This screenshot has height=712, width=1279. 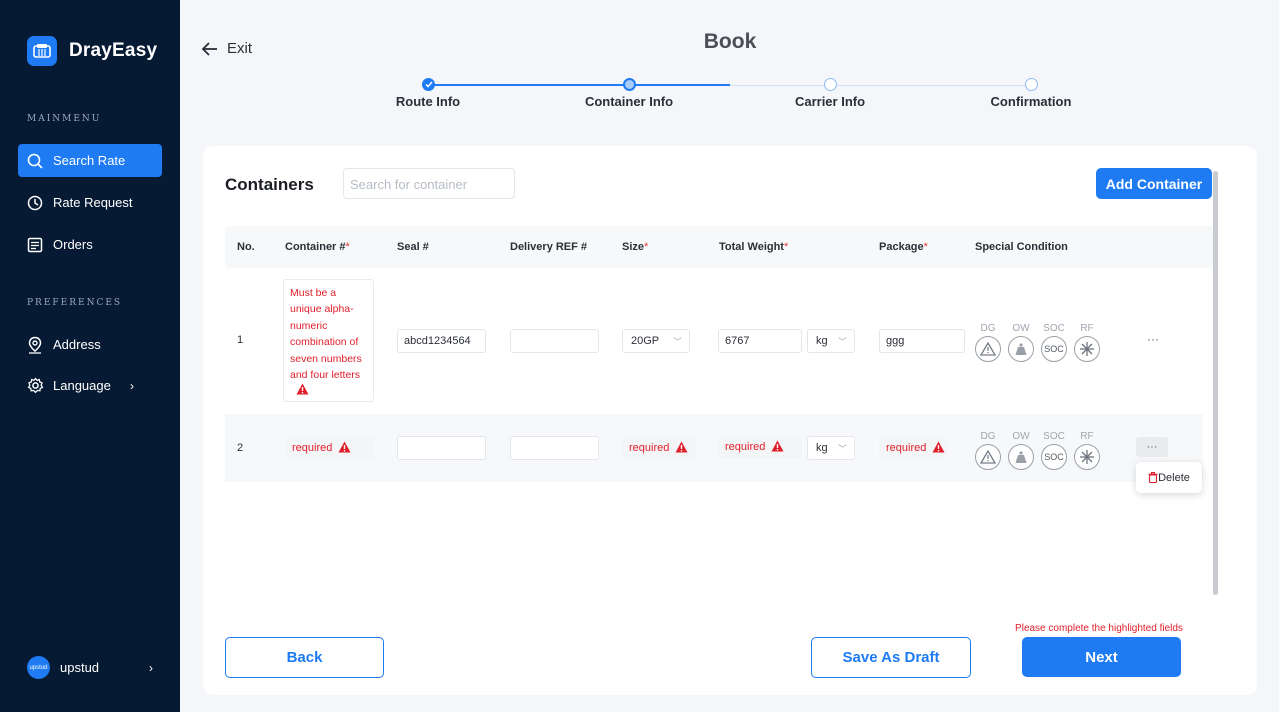 What do you see at coordinates (635, 247) in the screenshot?
I see `col-size: Size*` at bounding box center [635, 247].